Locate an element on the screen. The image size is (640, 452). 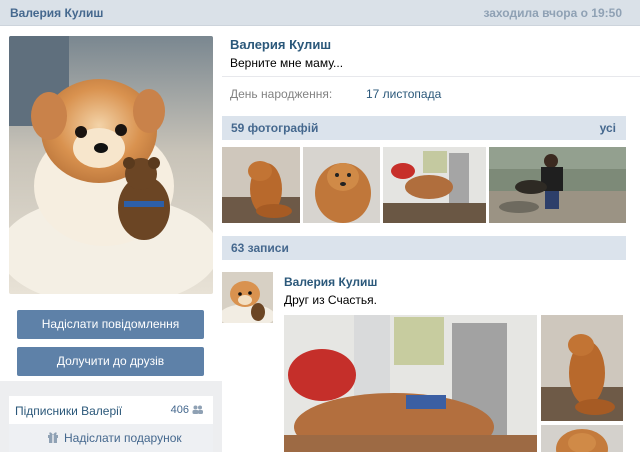
top-bar: Валерия Кулиш заходила вчора о 19:50 is located at coordinates (320, 13).